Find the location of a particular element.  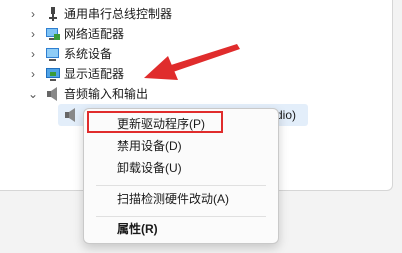

tree-item-label: 显示适配器 is located at coordinates (94, 74).